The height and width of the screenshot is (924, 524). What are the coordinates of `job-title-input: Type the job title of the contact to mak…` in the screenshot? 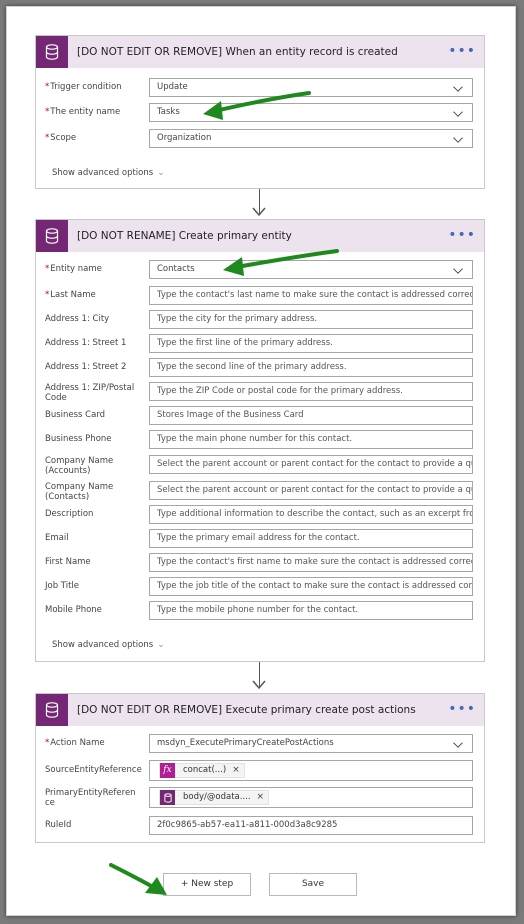 It's located at (311, 586).